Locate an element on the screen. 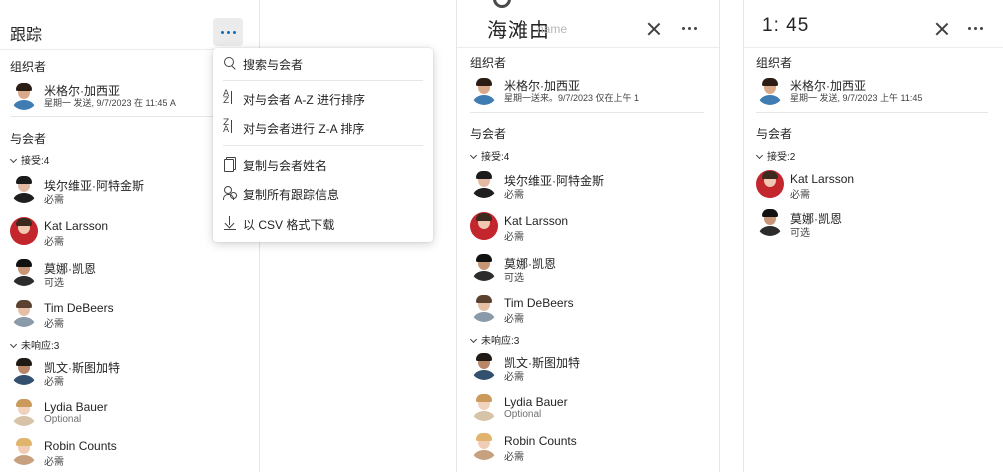 This screenshot has width=1003, height=472. panel-title: 1: 45 is located at coordinates (786, 25).